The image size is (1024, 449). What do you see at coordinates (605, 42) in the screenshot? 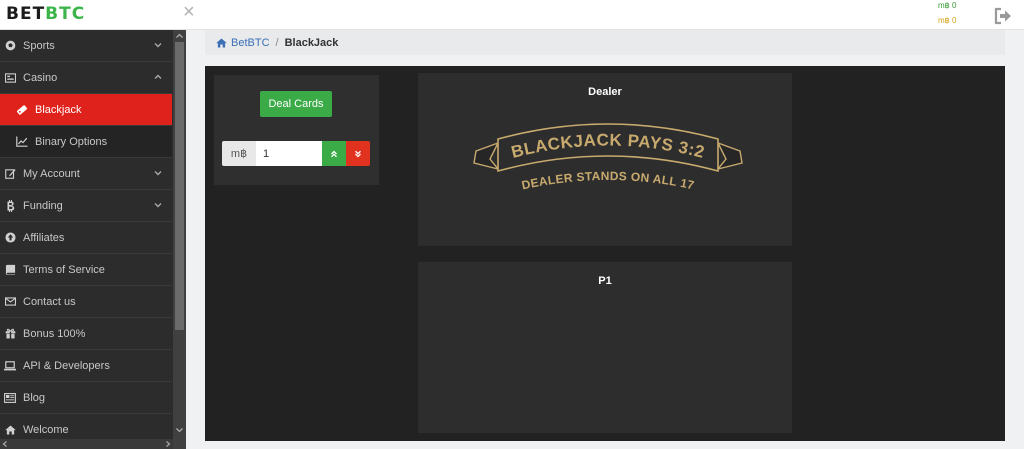
I see `breadcrumb: BetBTC / BlackJack` at bounding box center [605, 42].